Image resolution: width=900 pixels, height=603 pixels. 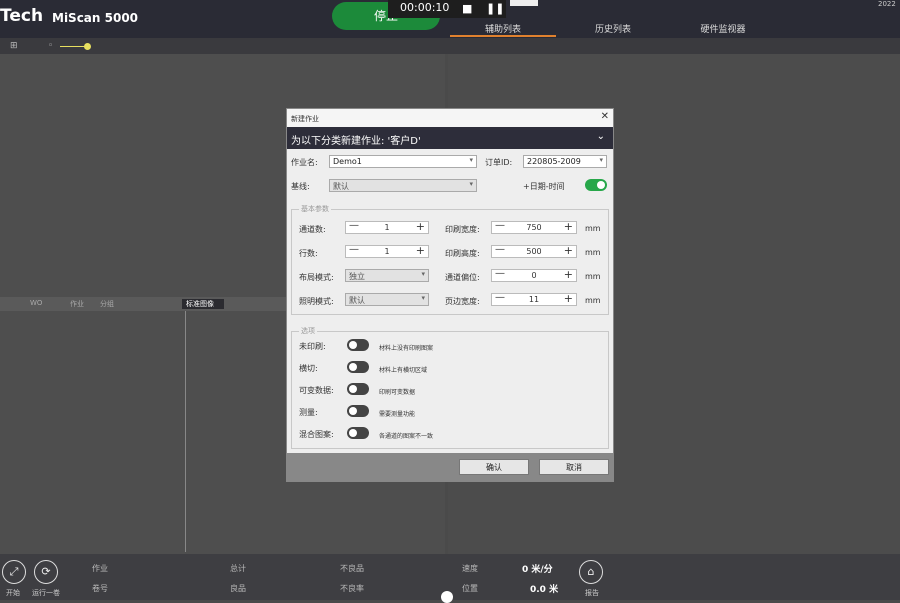 What do you see at coordinates (308, 412) in the screenshot?
I see `option-label: 测量:` at bounding box center [308, 412].